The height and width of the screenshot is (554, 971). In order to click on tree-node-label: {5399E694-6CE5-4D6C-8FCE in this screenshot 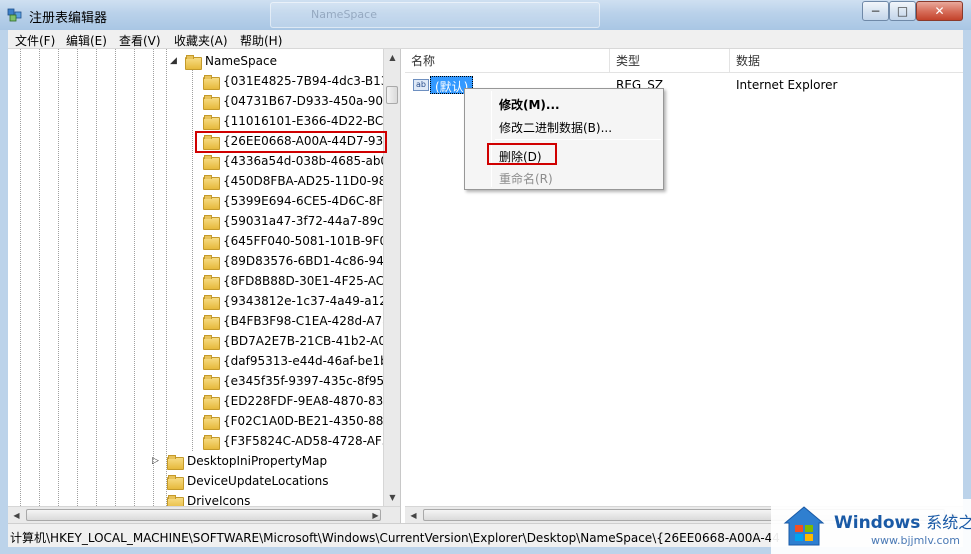, I will do `click(311, 201)`.